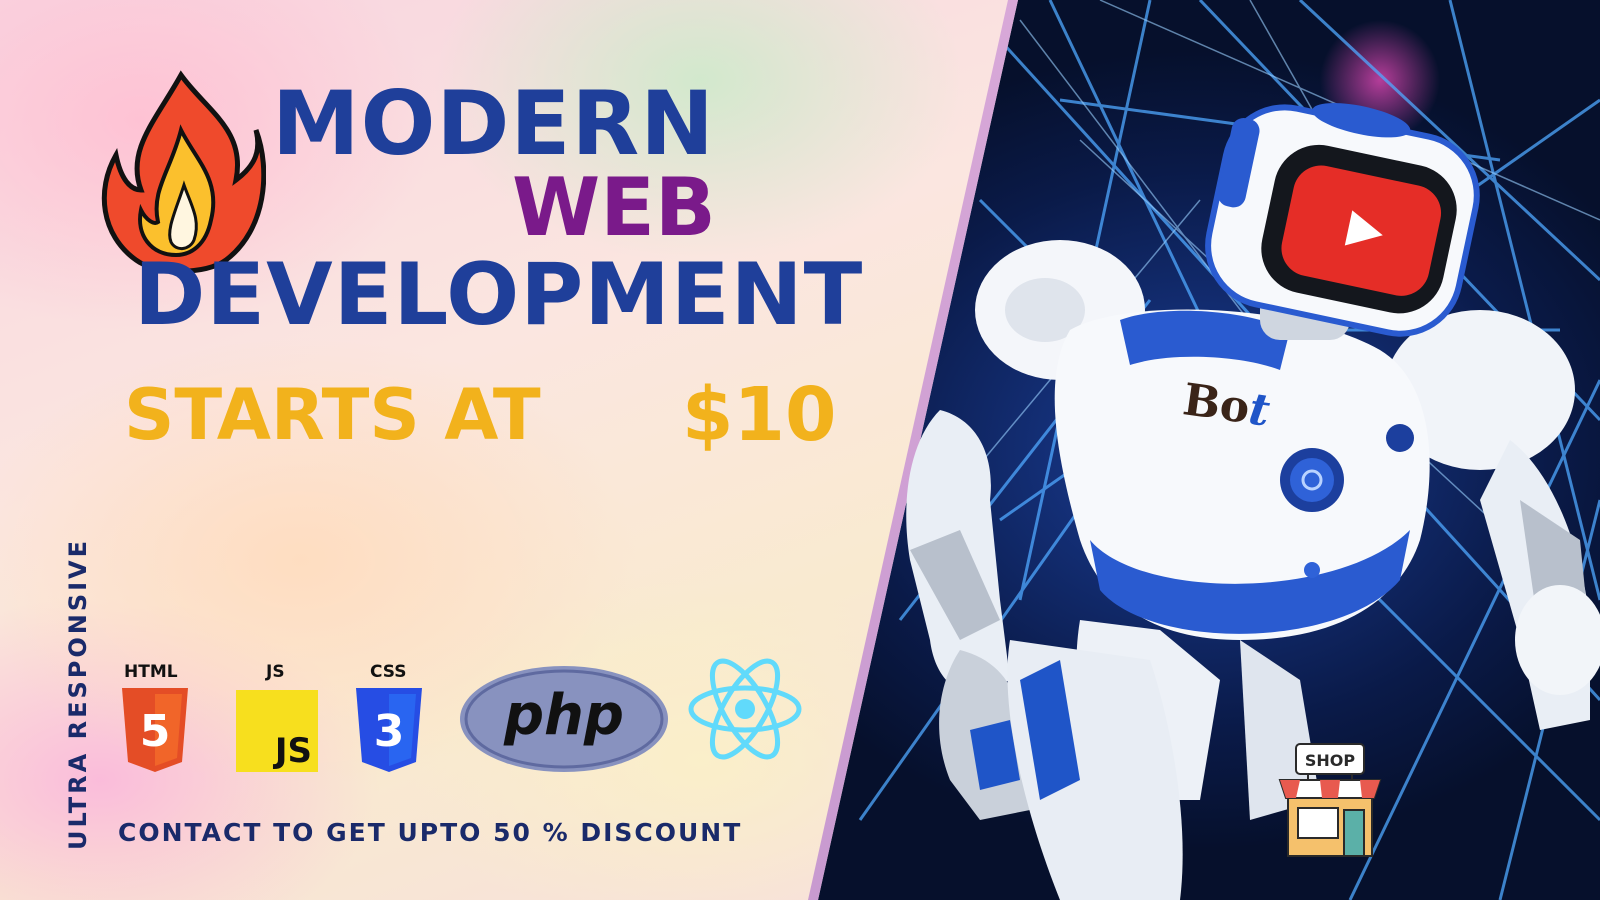 The width and height of the screenshot is (1600, 900). I want to click on js-logo-text: JS, so click(293, 751).